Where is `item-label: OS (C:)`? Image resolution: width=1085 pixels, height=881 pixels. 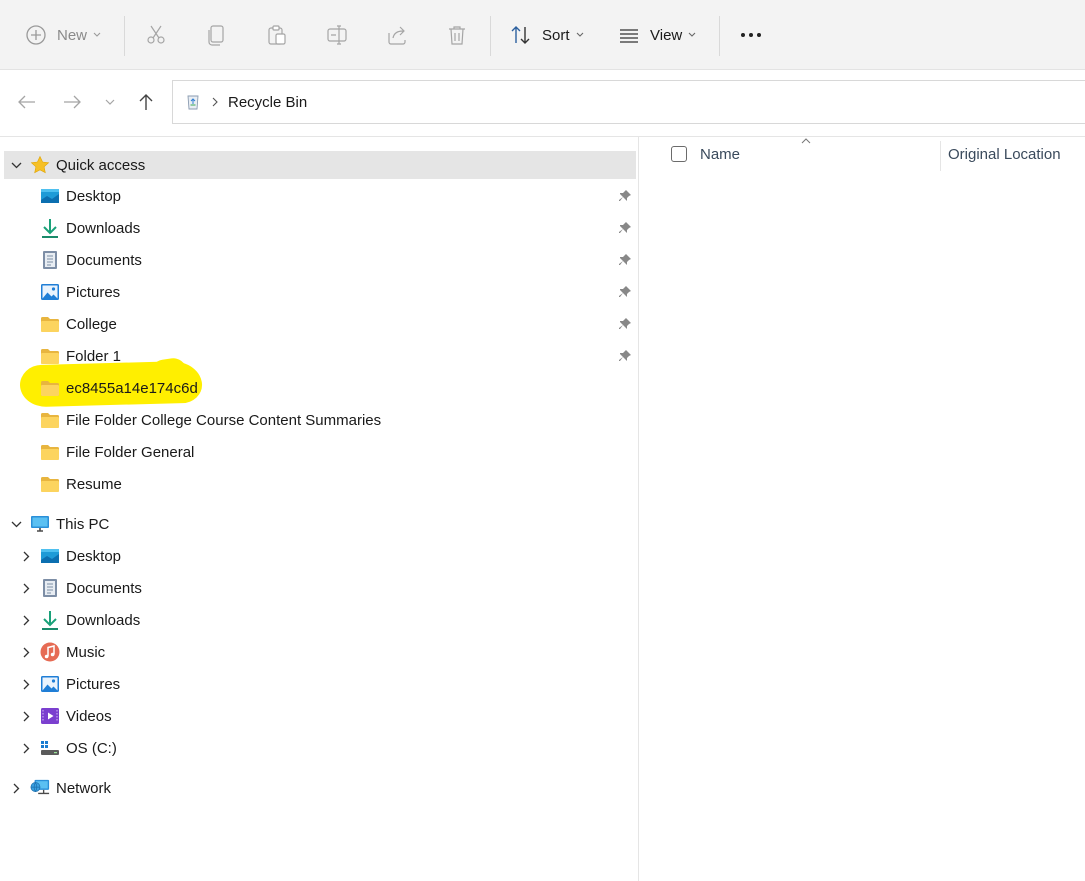
item-label: OS (C:) is located at coordinates (91, 748).